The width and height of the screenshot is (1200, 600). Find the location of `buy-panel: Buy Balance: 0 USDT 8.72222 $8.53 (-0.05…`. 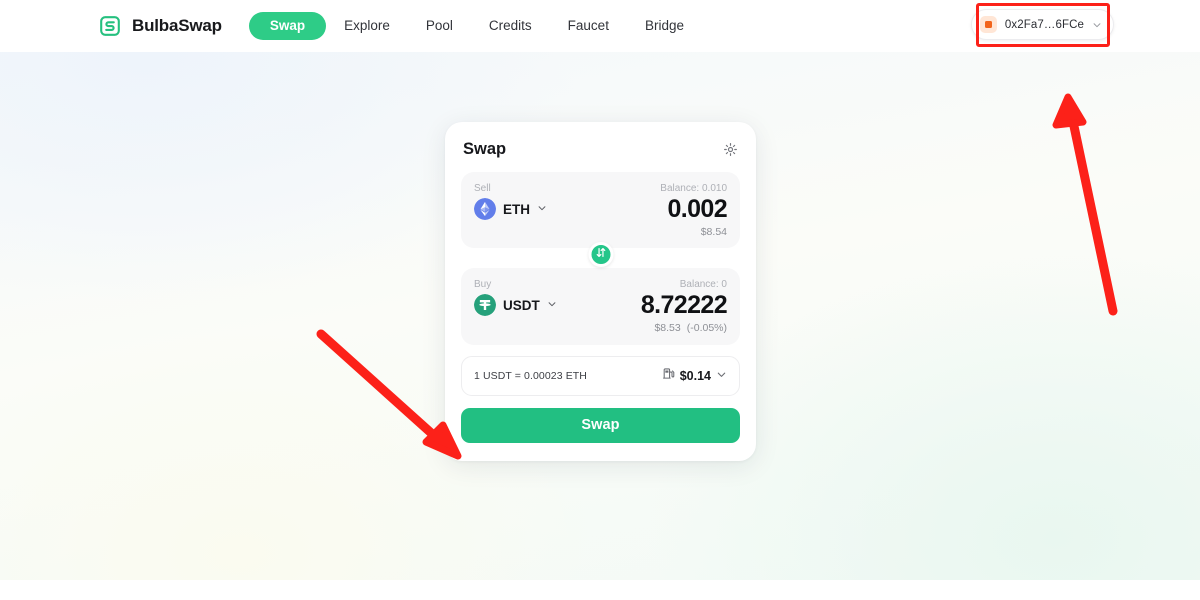

buy-panel: Buy Balance: 0 USDT 8.72222 $8.53 (-0.05… is located at coordinates (600, 306).